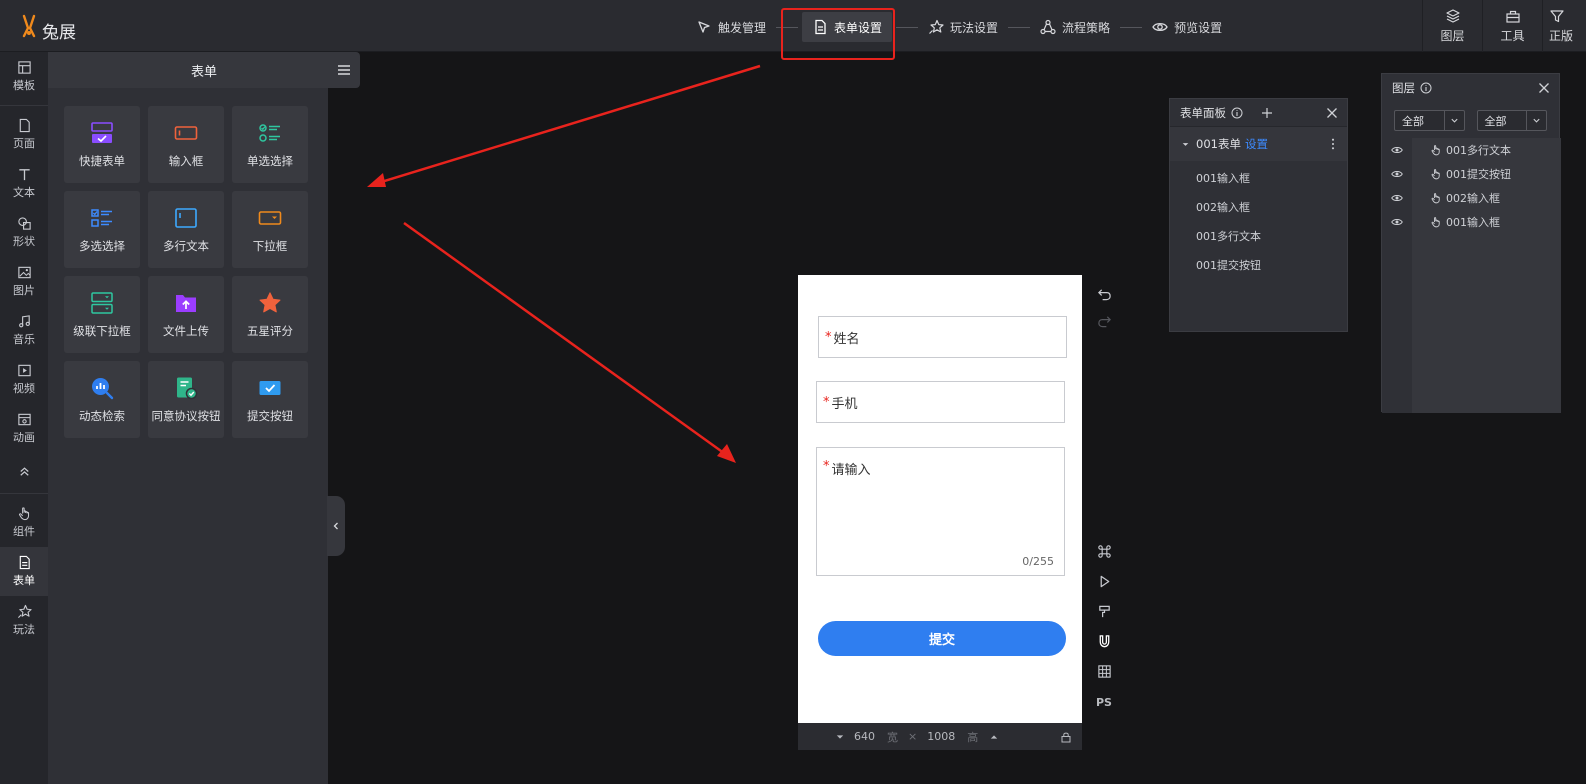 The image size is (1586, 784). What do you see at coordinates (1486, 222) in the screenshot?
I see `layer-row: 001输入框` at bounding box center [1486, 222].